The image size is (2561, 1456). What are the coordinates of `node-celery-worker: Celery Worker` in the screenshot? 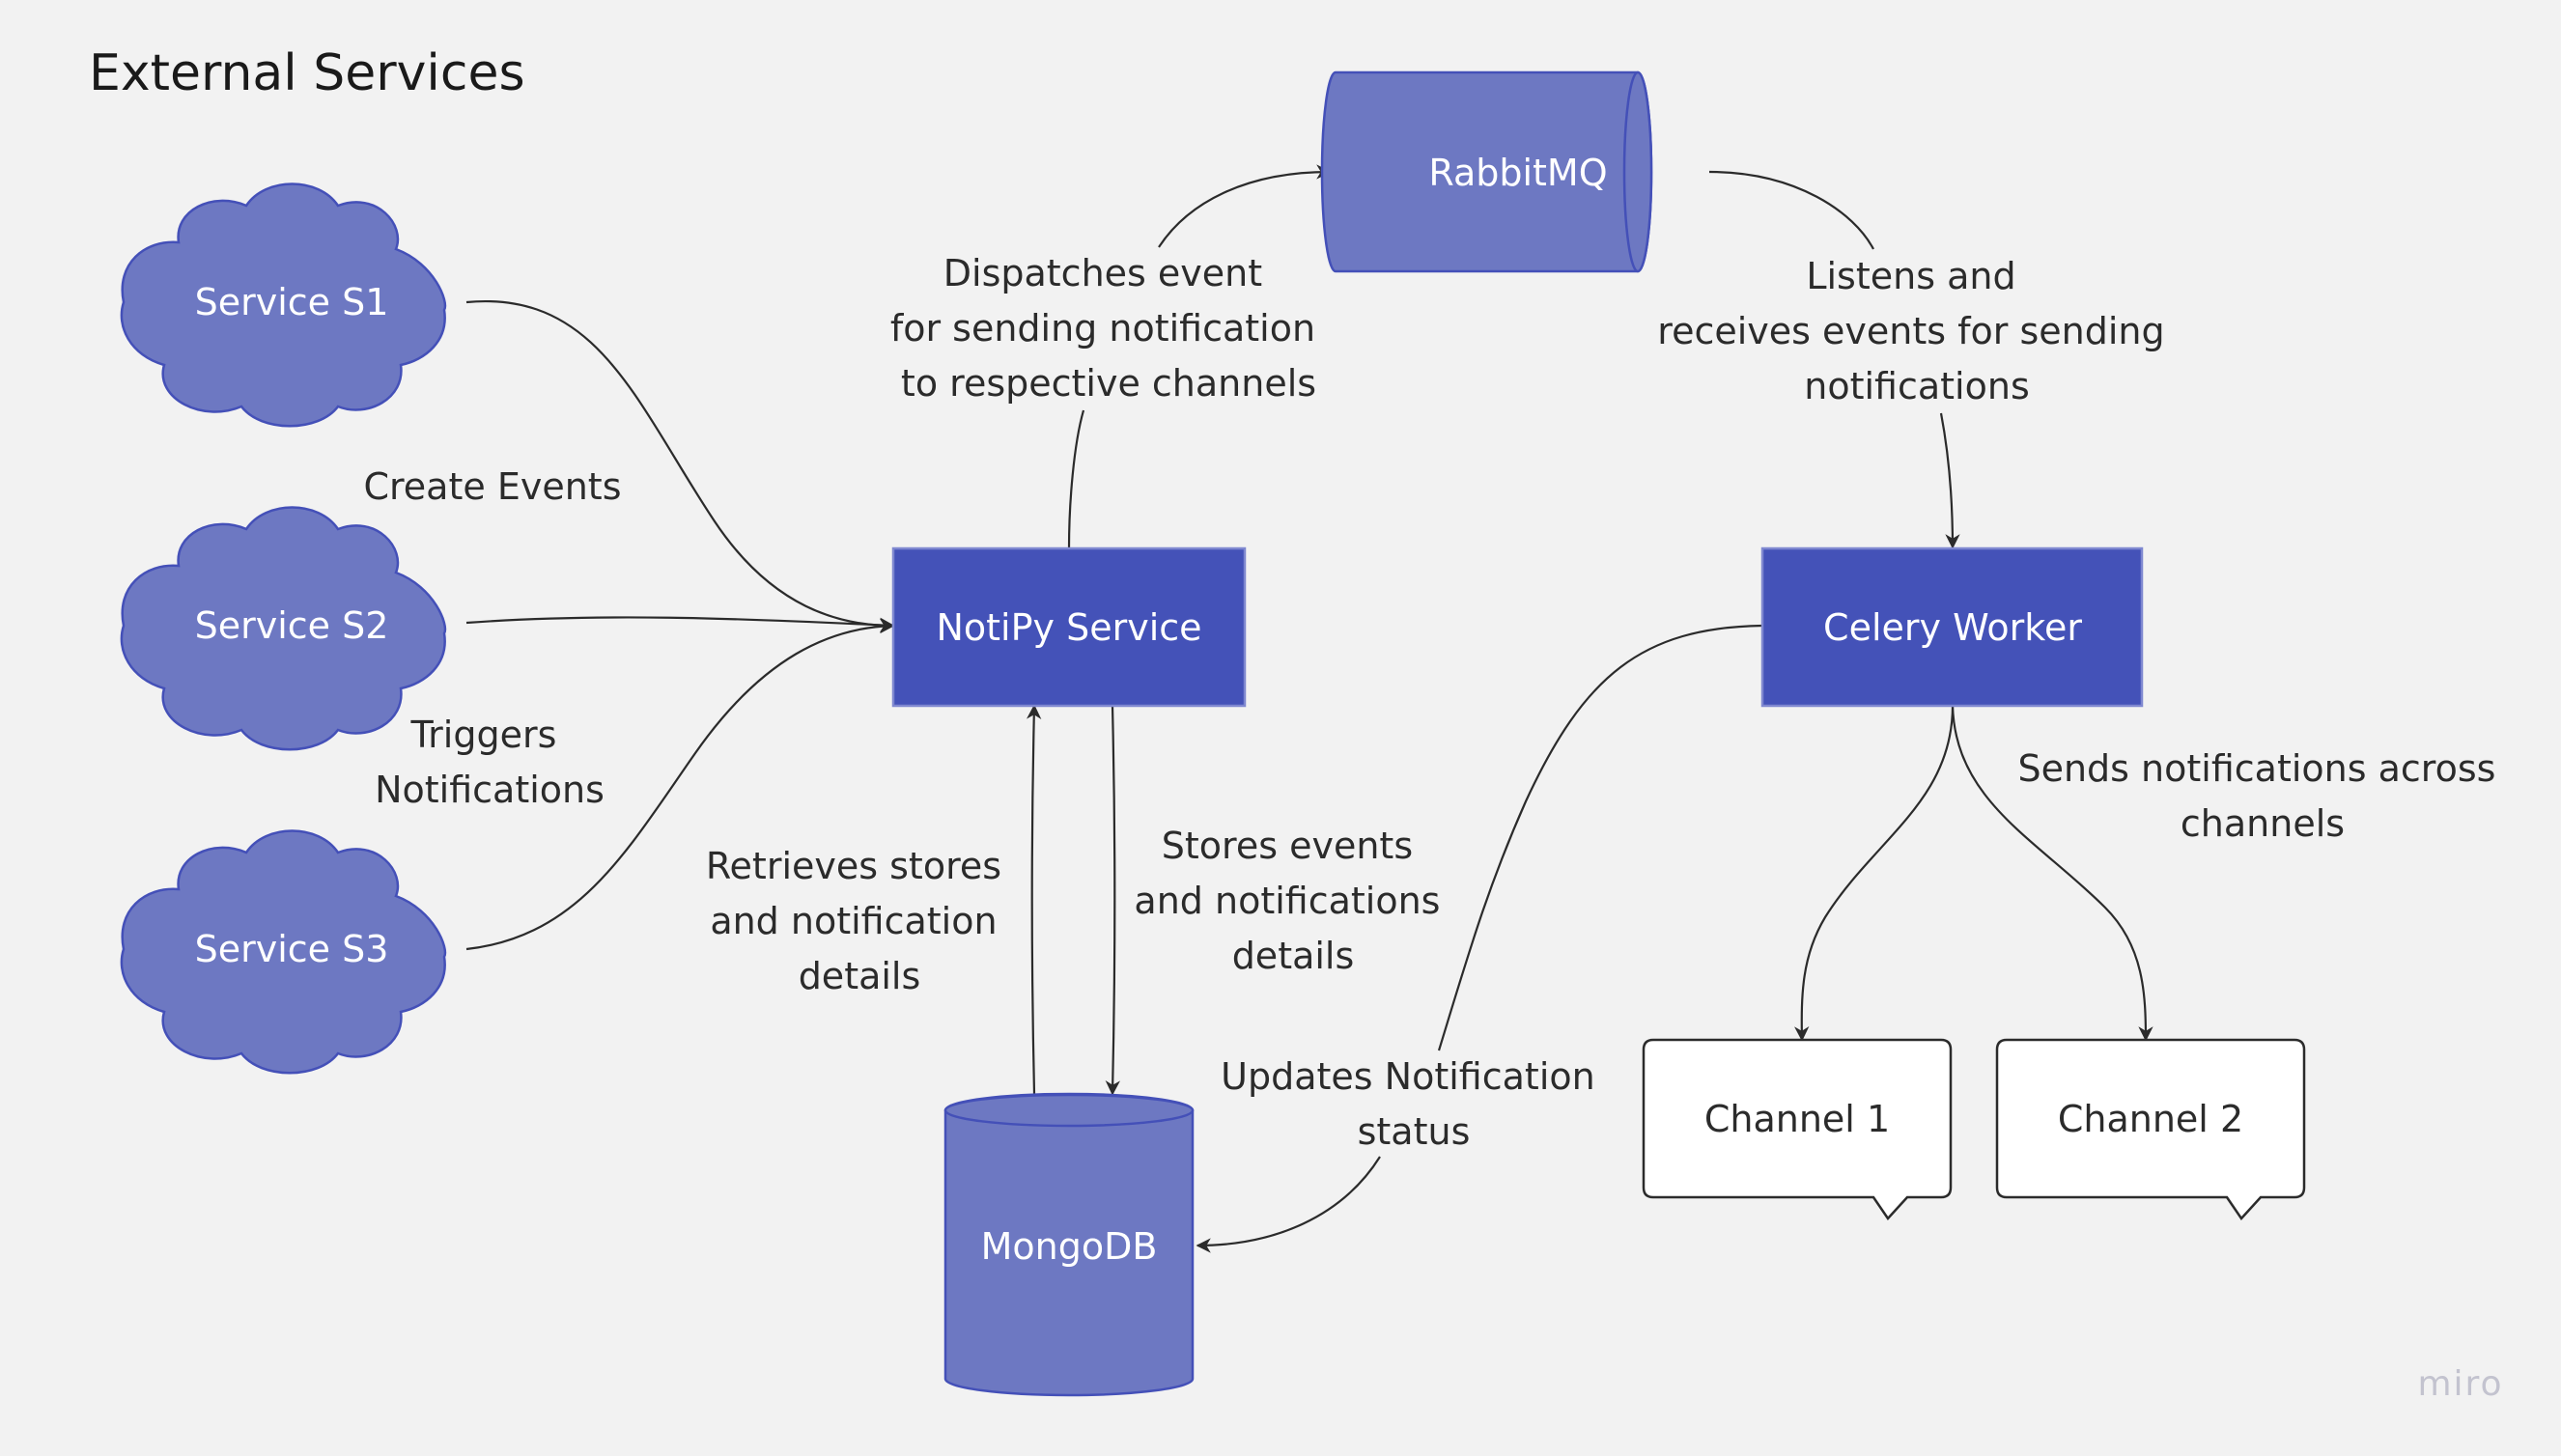 It's located at (1952, 627).